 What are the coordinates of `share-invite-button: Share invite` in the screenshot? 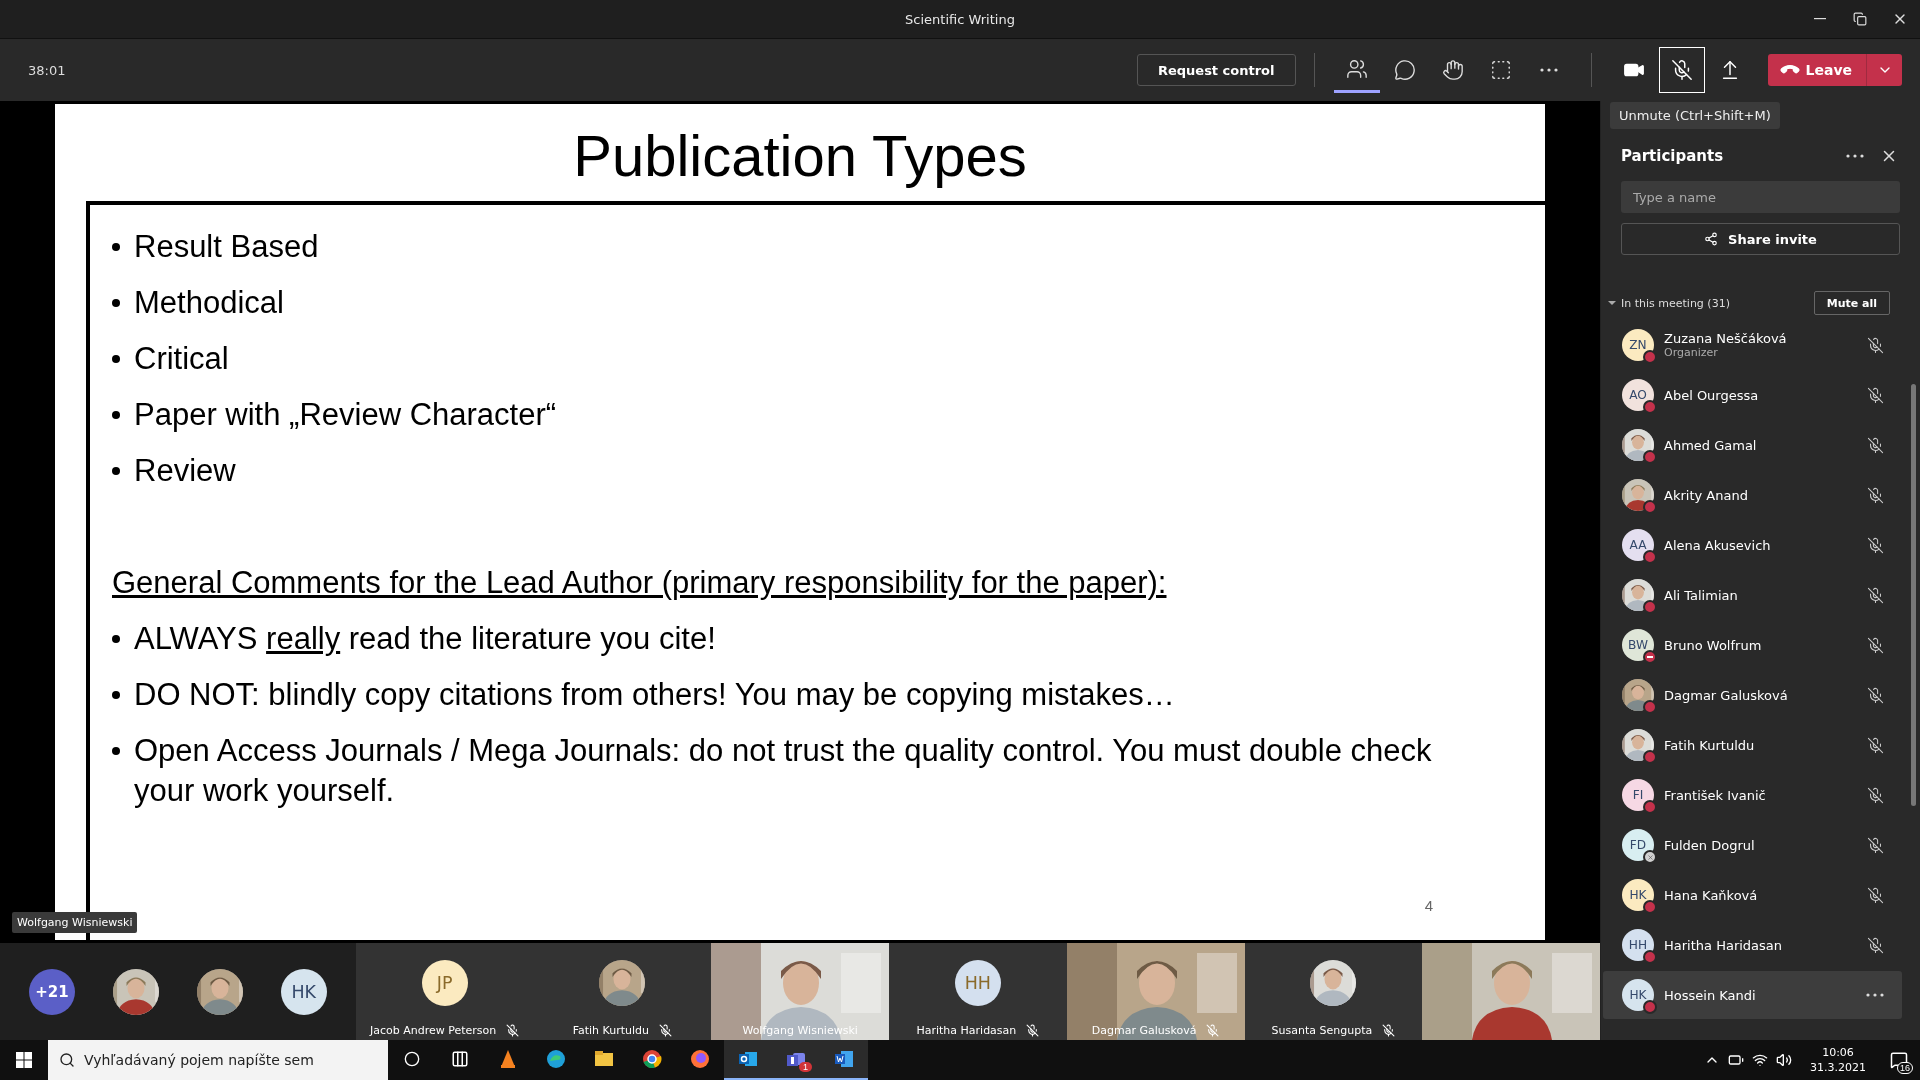 It's located at (1760, 239).